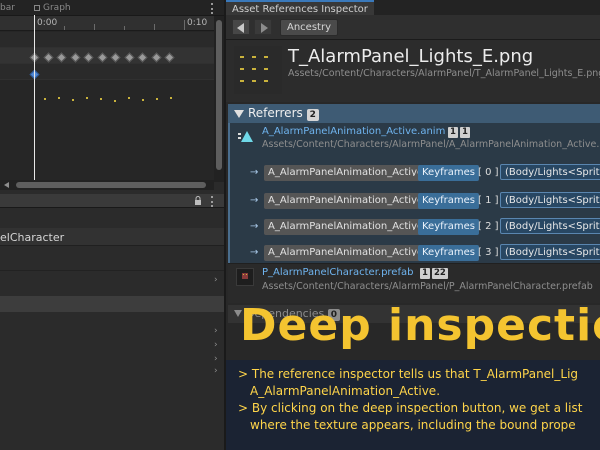 The width and height of the screenshot is (600, 450). I want to click on referrers-section-header: Referrers 2, so click(414, 113).